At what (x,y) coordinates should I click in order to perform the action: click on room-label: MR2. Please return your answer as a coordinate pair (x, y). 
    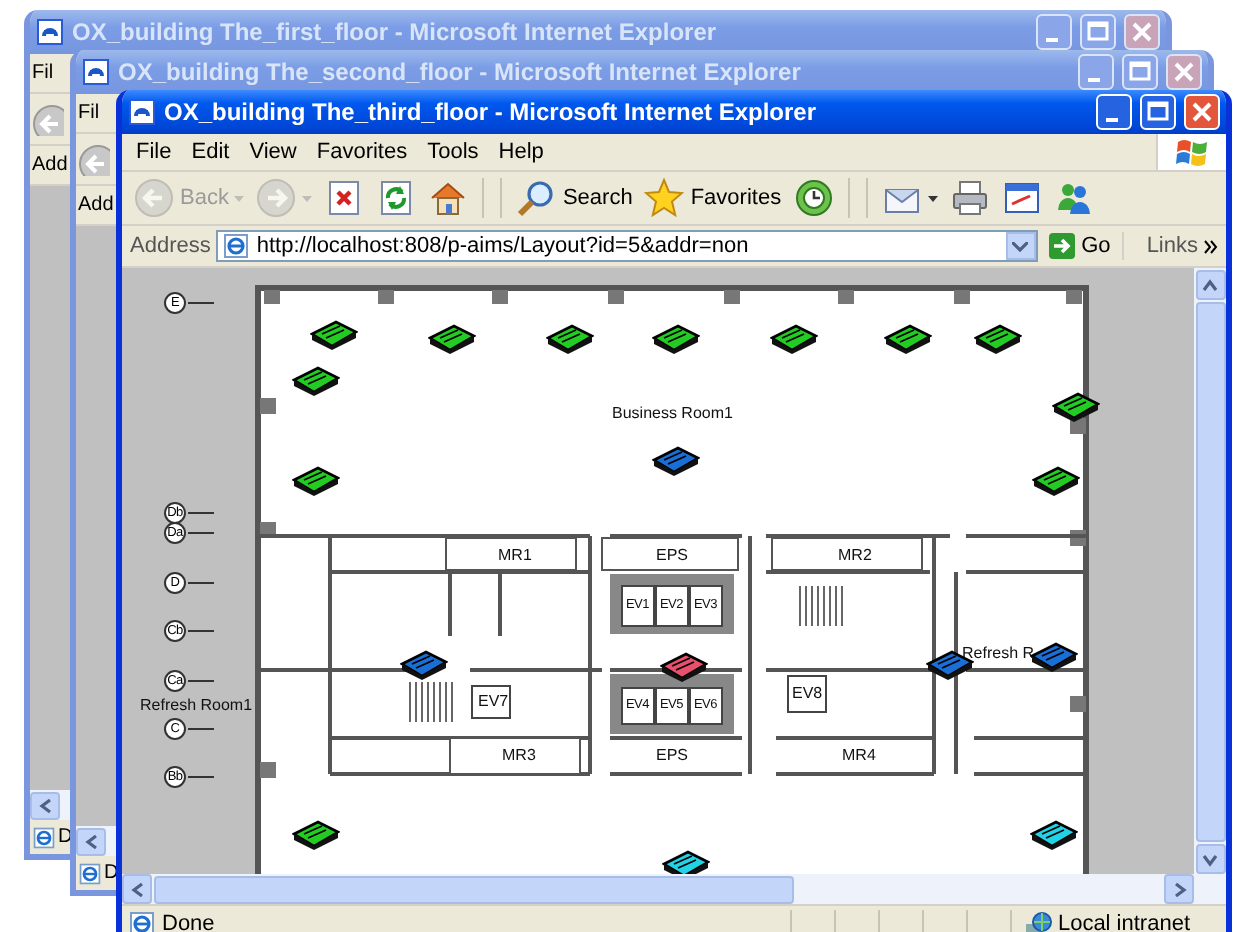
    Looking at the image, I should click on (855, 556).